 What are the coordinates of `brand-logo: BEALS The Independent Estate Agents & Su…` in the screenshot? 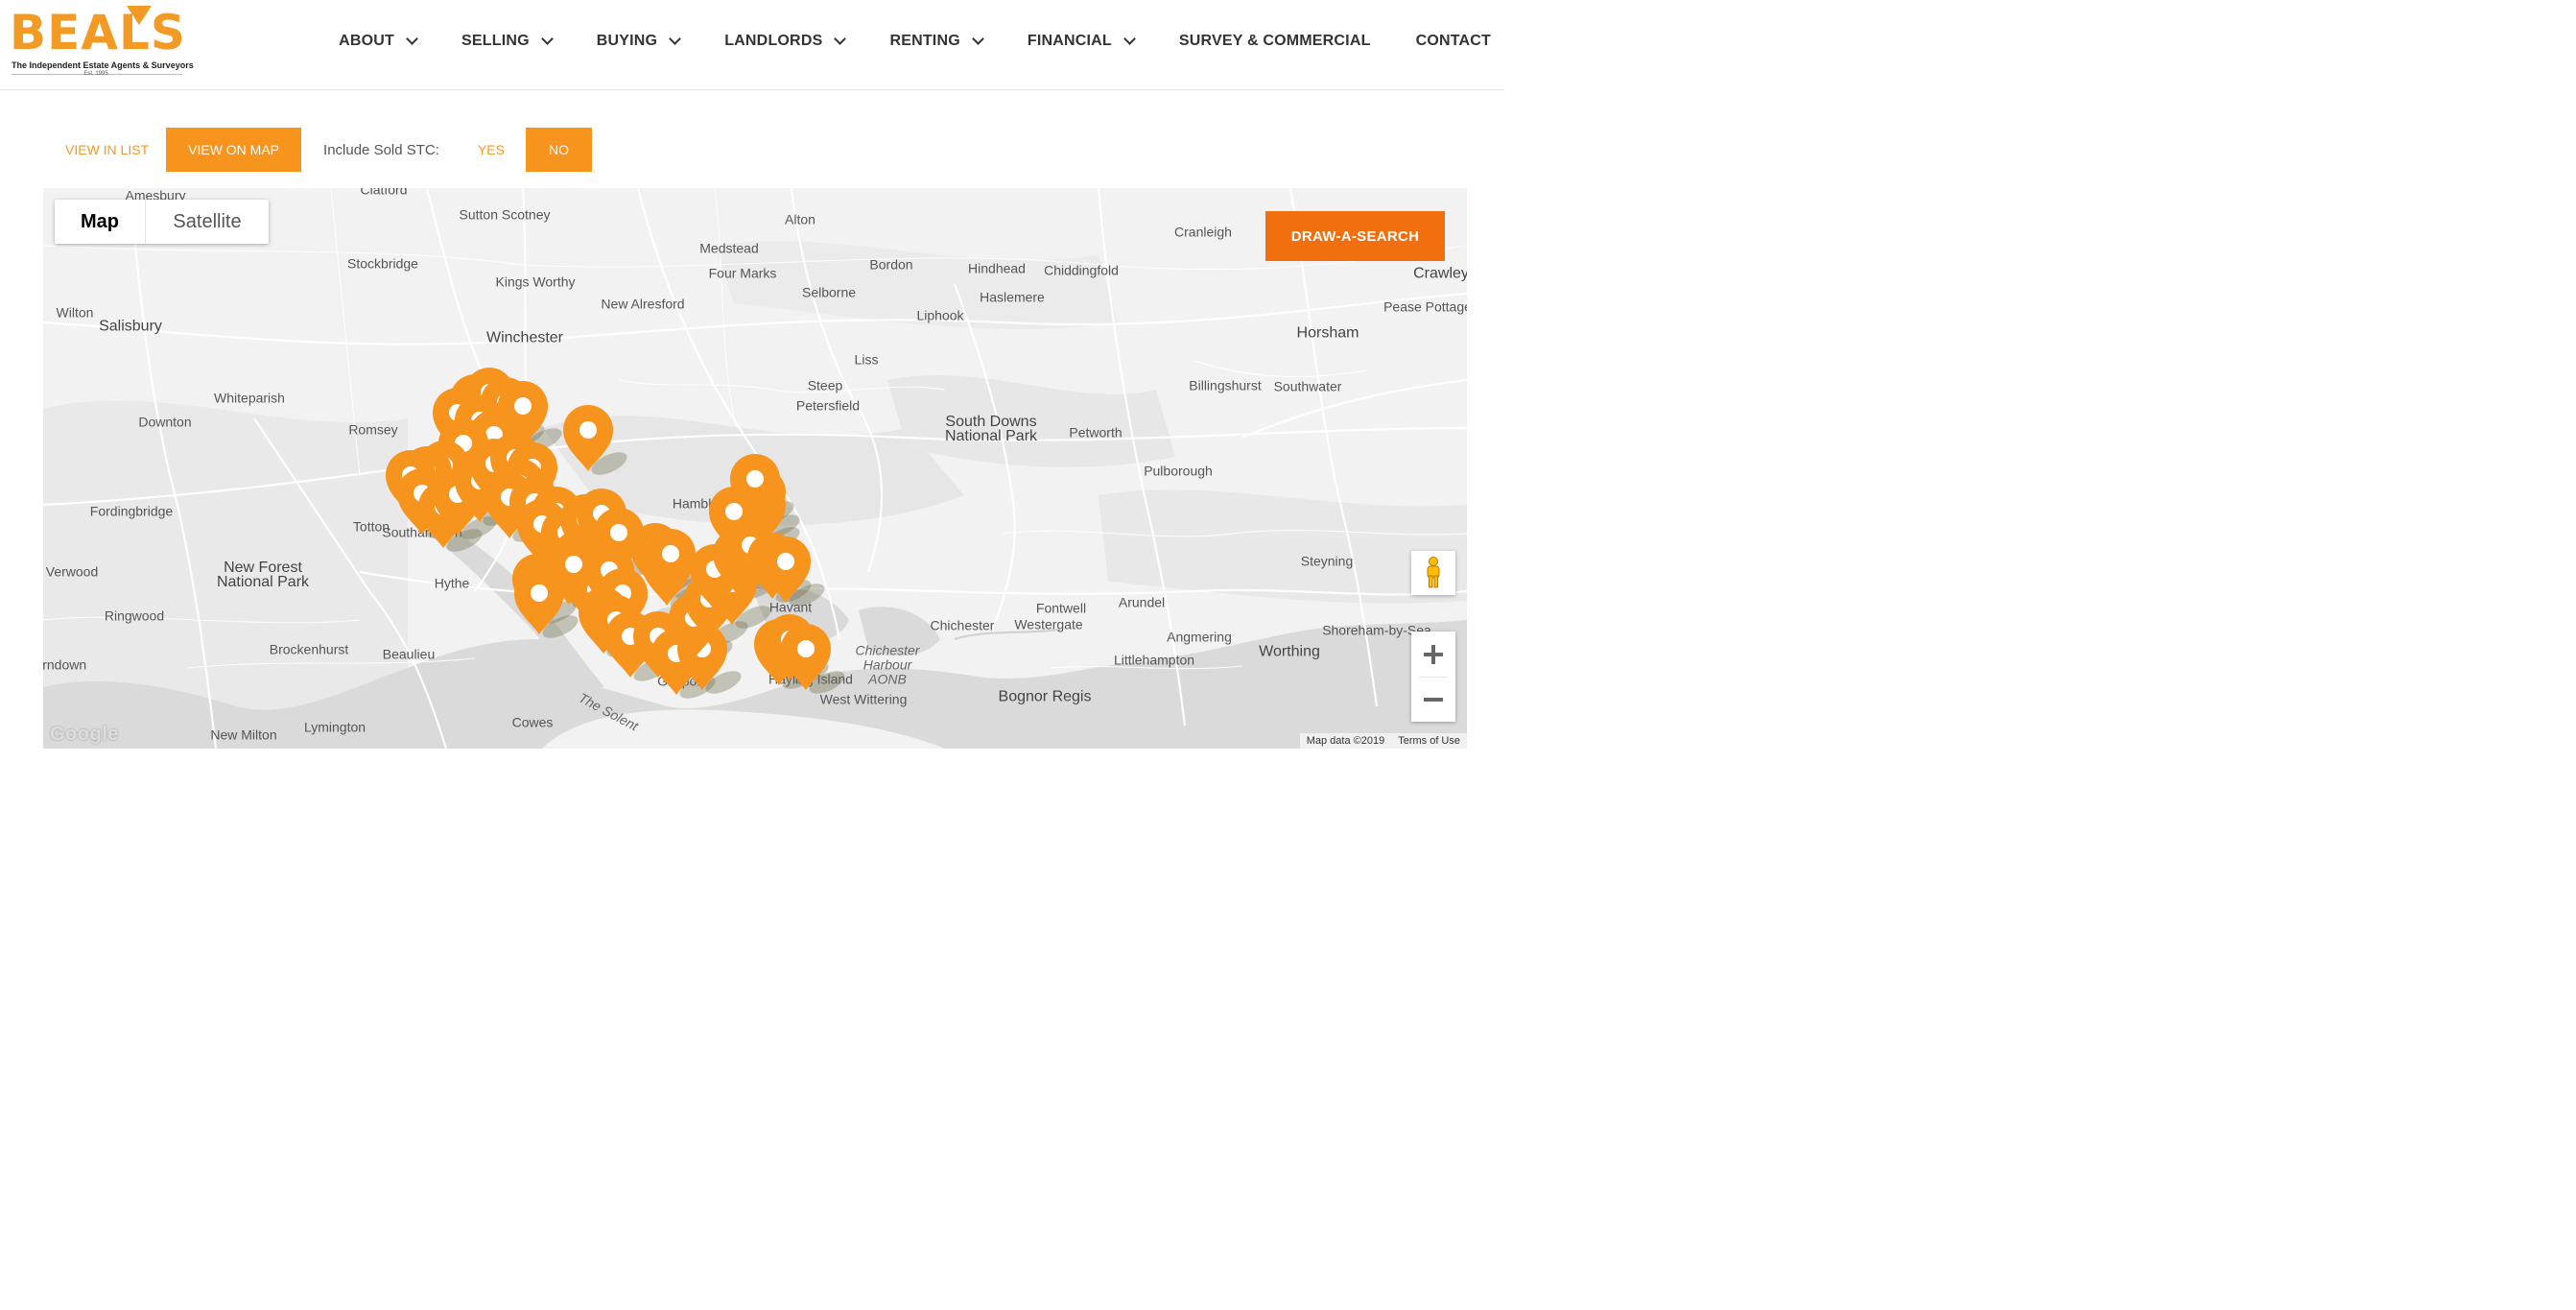 It's located at (102, 43).